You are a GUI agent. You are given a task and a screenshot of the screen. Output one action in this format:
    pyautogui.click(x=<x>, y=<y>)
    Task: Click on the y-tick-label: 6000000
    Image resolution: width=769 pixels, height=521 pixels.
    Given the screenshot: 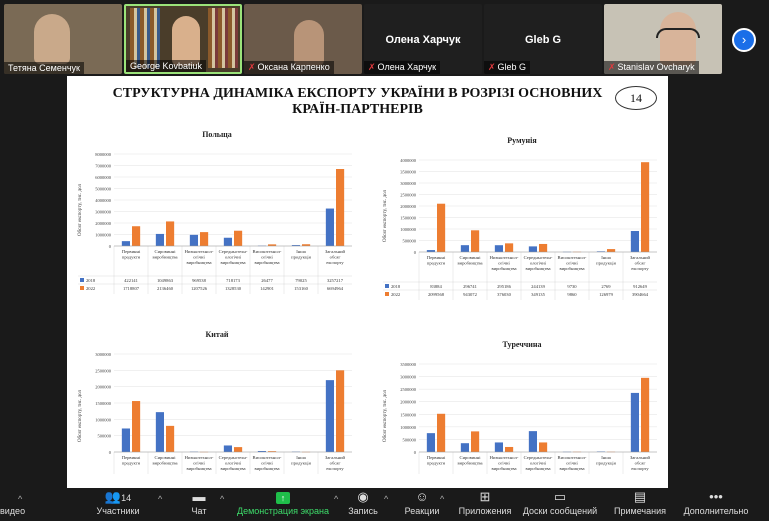 What is the action you would take?
    pyautogui.click(x=103, y=177)
    